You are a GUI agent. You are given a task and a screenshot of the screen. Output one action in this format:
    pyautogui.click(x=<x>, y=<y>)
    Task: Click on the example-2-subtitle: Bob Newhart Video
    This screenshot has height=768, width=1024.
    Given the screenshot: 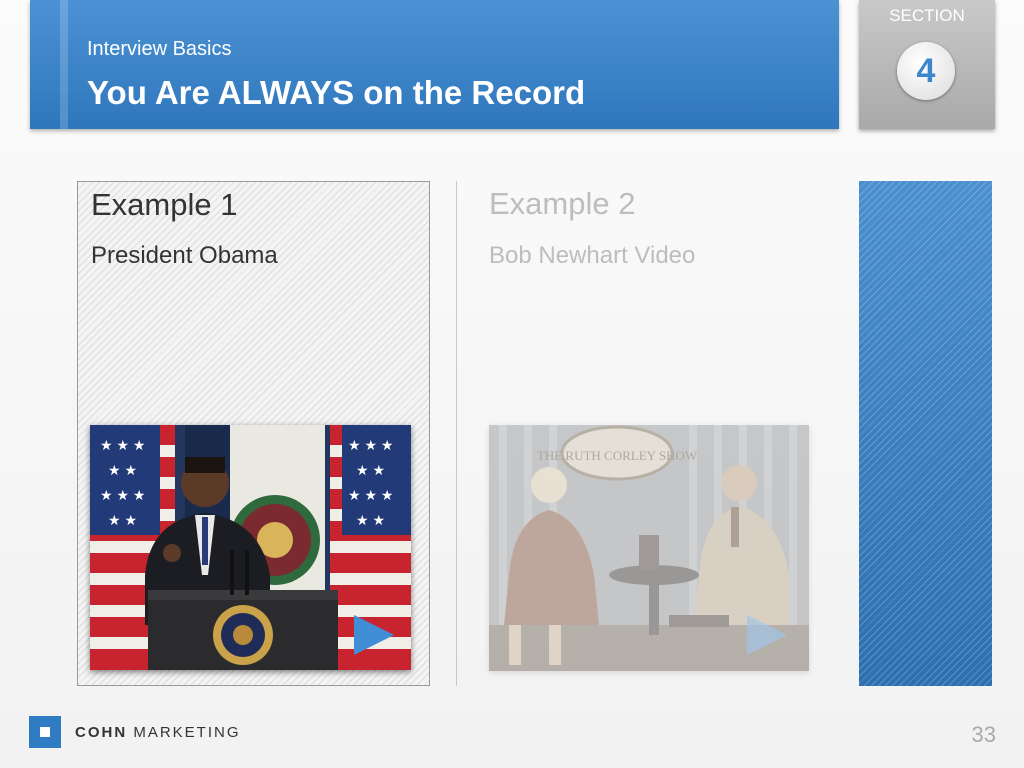 What is the action you would take?
    pyautogui.click(x=592, y=255)
    